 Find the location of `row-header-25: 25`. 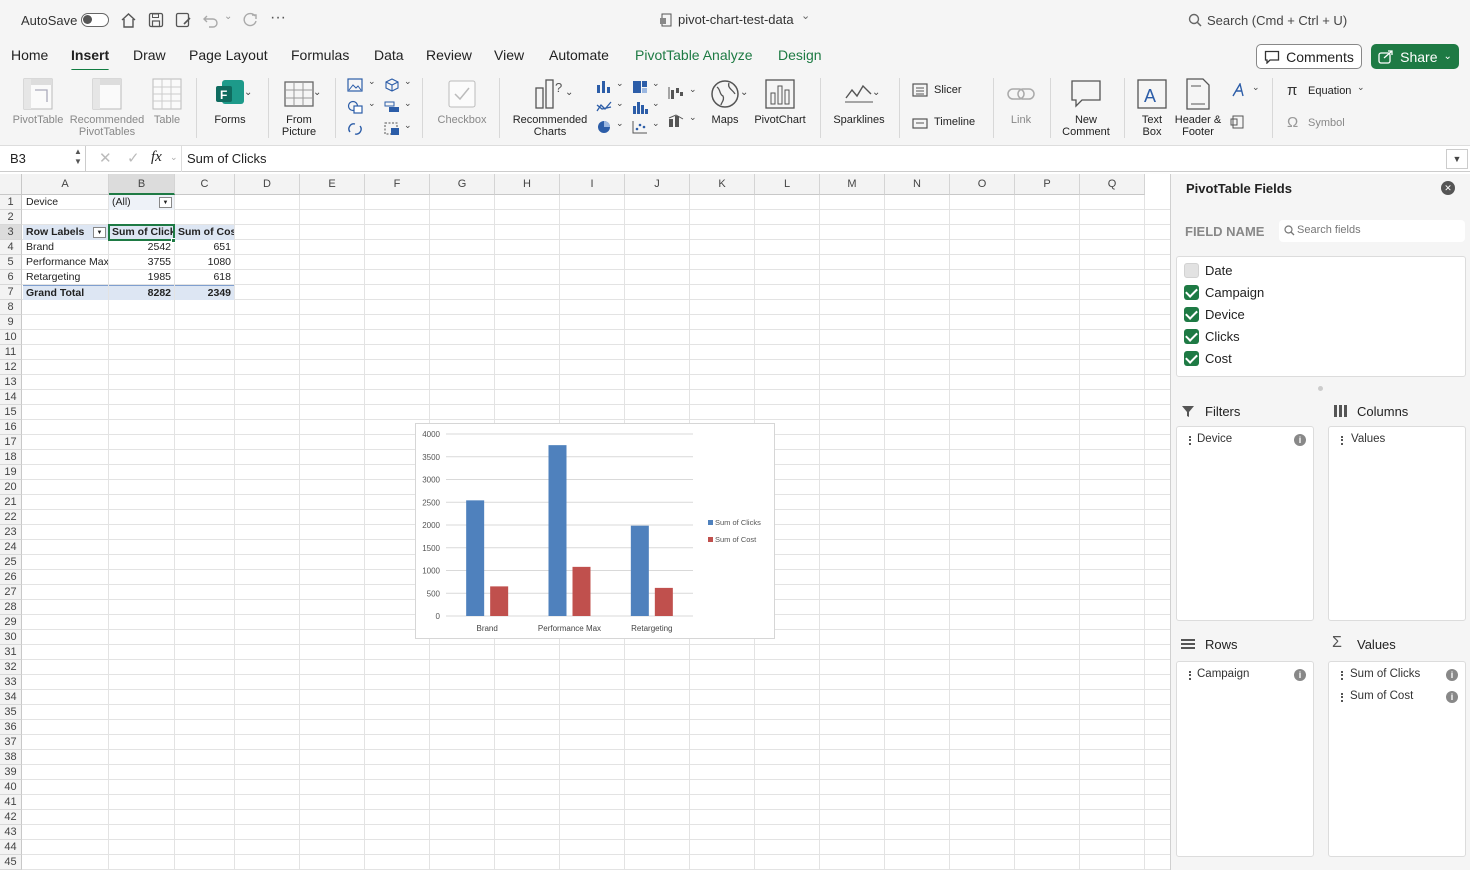

row-header-25: 25 is located at coordinates (11, 562).